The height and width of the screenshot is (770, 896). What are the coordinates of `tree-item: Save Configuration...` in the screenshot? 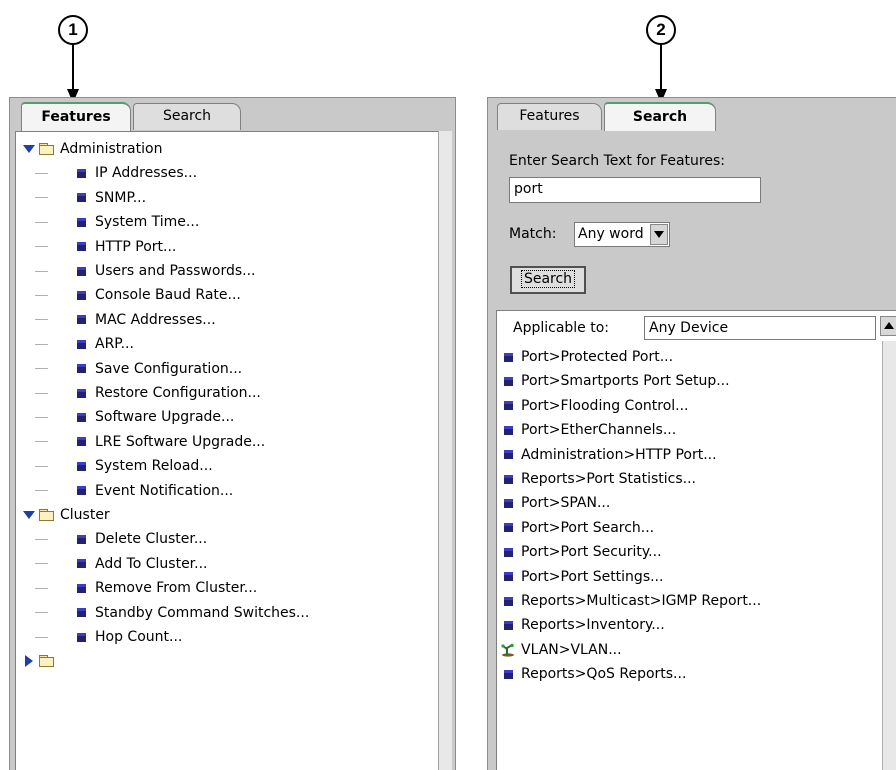 It's located at (227, 369).